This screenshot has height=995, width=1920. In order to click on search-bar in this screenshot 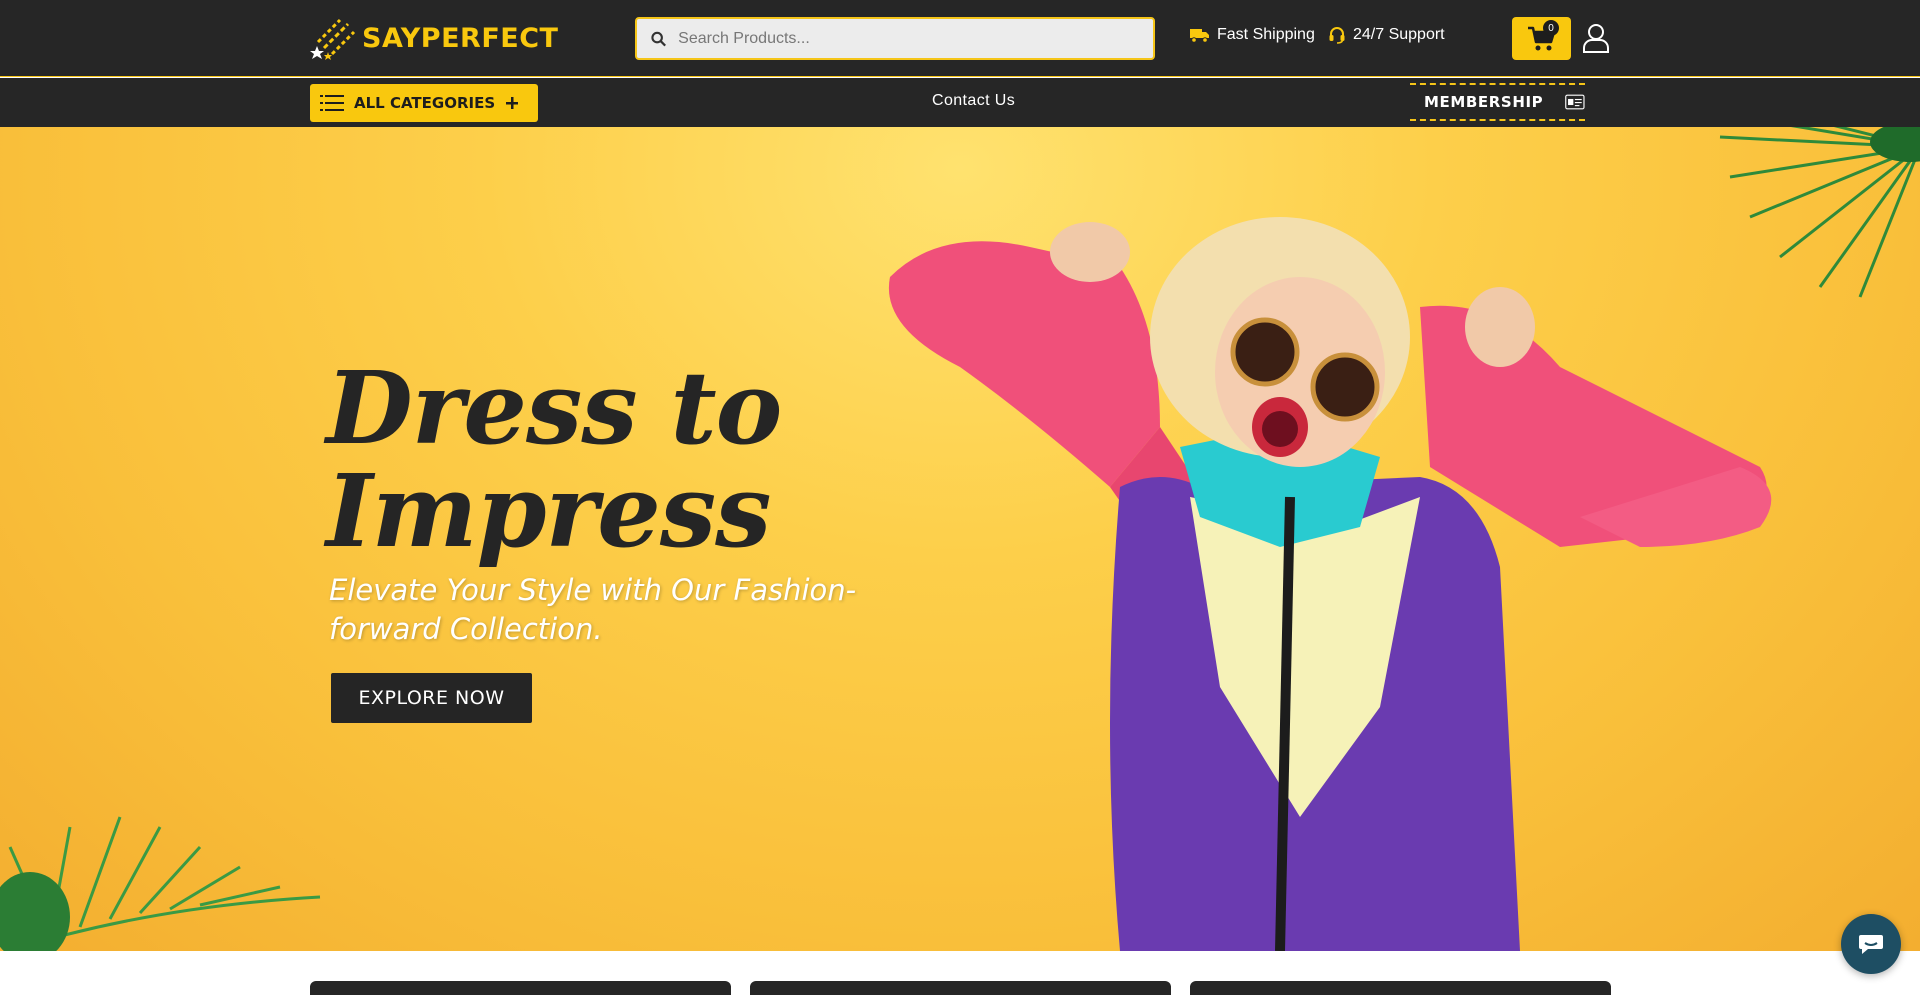, I will do `click(895, 38)`.